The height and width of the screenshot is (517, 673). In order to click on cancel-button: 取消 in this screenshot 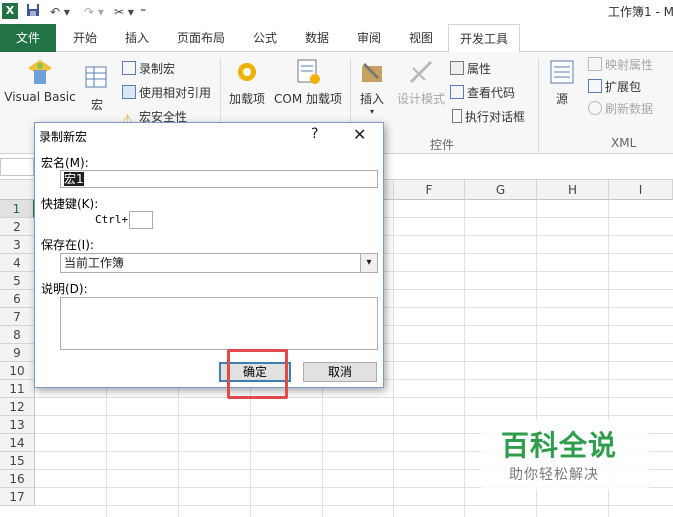, I will do `click(340, 372)`.